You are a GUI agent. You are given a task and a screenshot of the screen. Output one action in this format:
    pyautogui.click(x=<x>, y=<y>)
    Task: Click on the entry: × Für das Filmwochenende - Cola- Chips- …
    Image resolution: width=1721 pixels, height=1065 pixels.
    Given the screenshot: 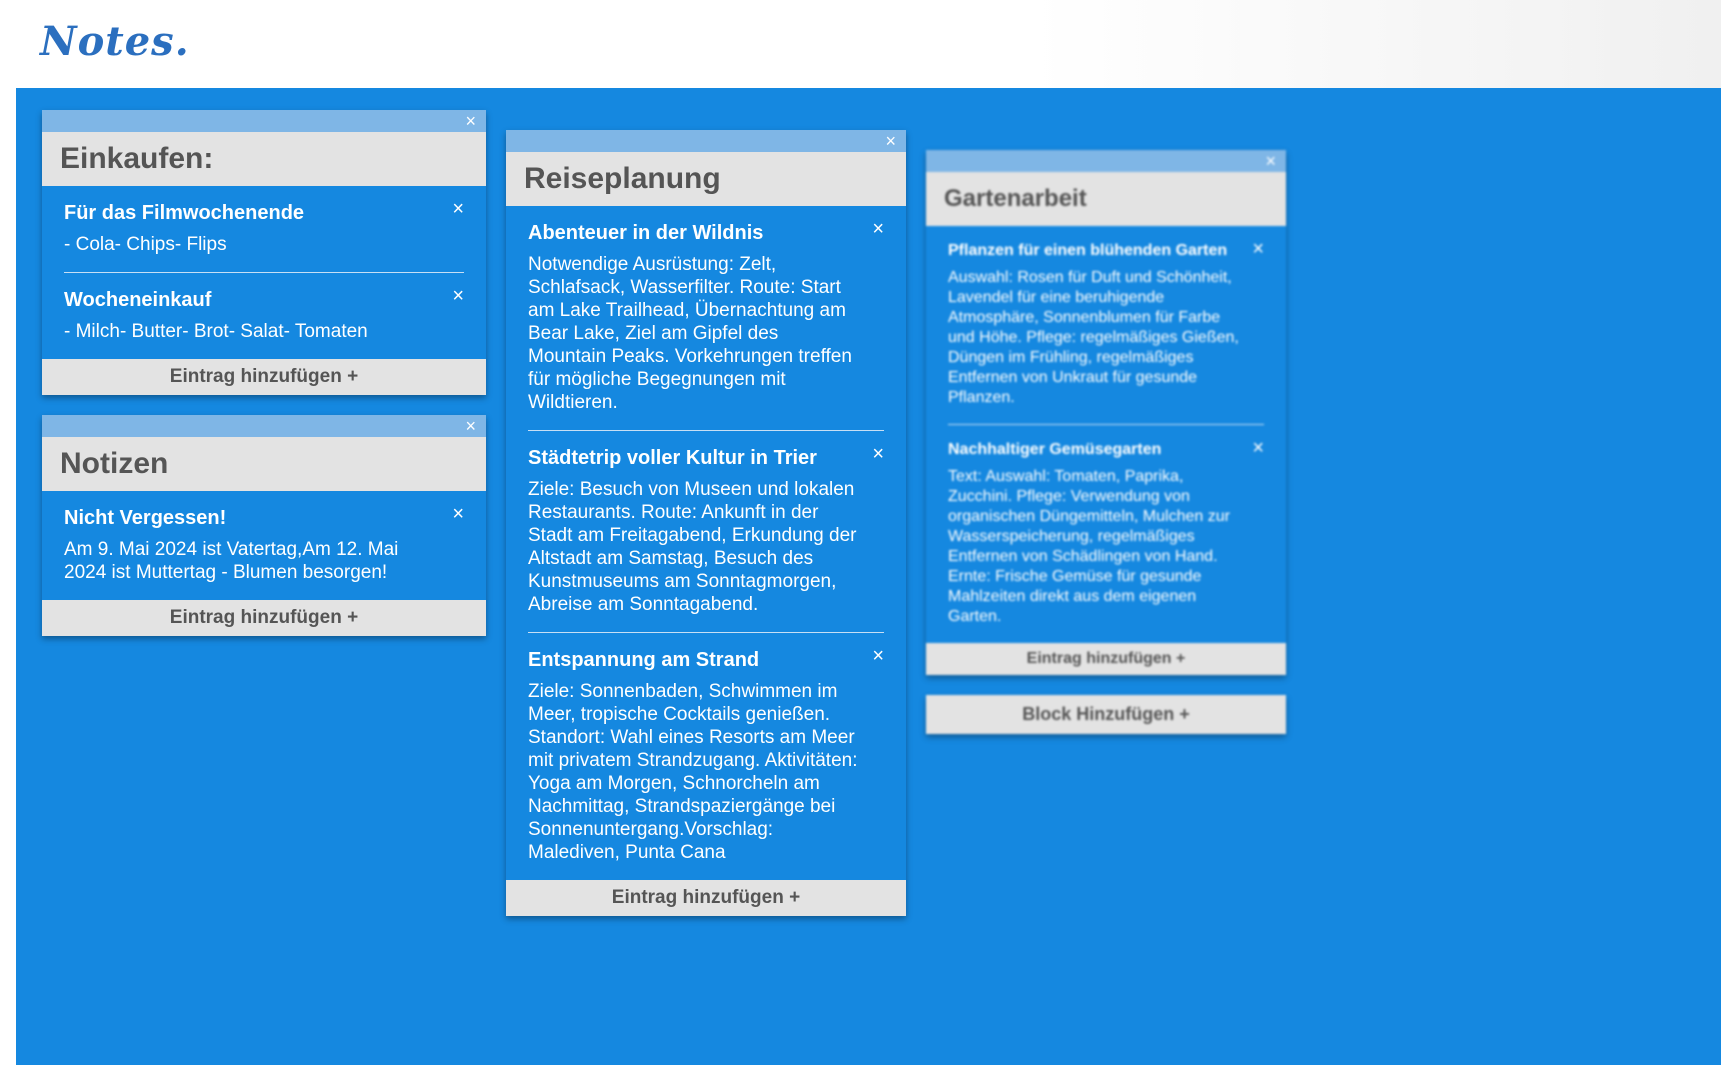 What is the action you would take?
    pyautogui.click(x=264, y=229)
    